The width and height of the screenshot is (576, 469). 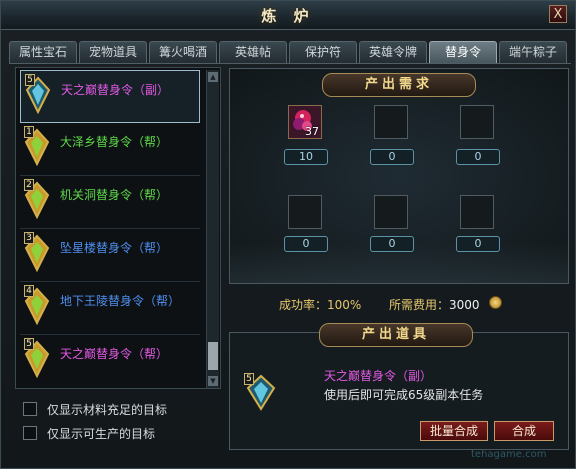 What do you see at coordinates (113, 52) in the screenshot?
I see `tab-pet-items: 宠物道具` at bounding box center [113, 52].